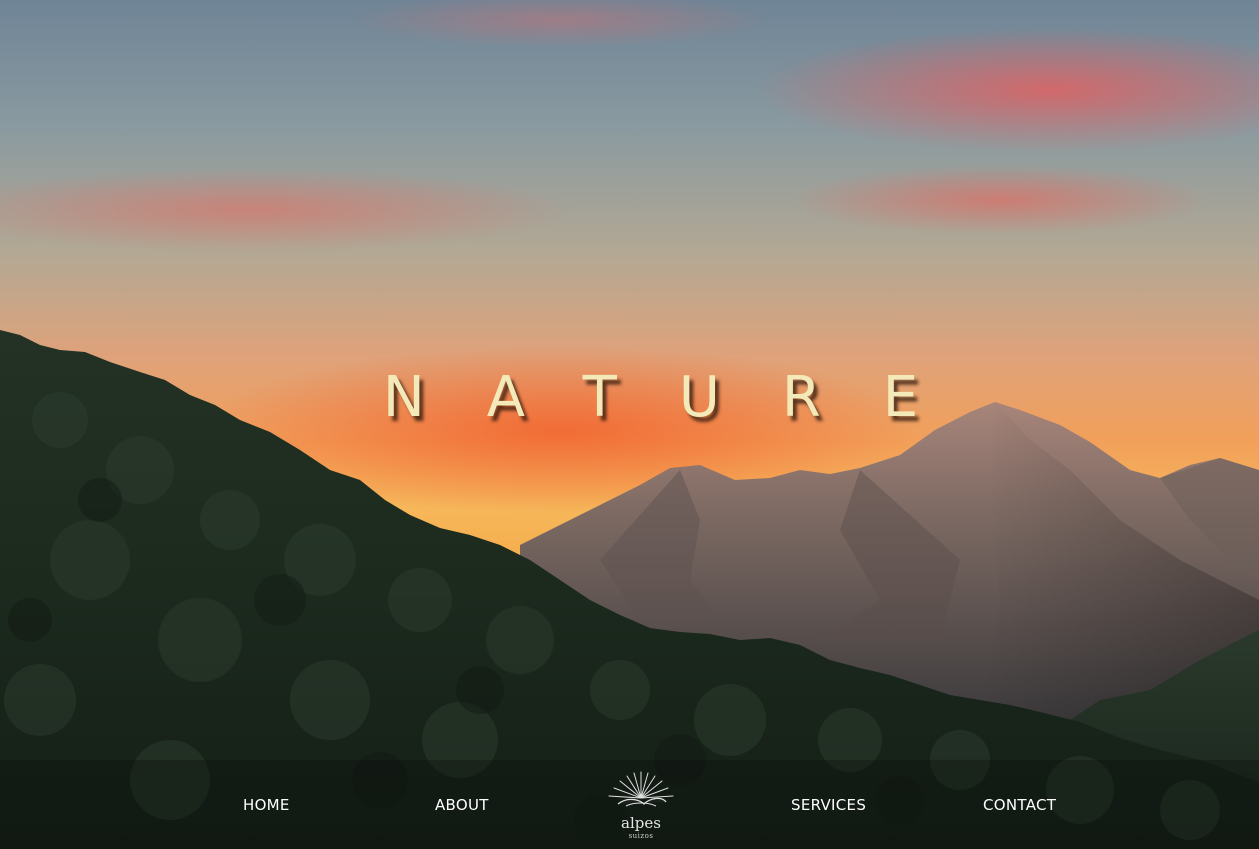 The width and height of the screenshot is (1259, 849). Describe the element at coordinates (641, 808) in the screenshot. I see `brand-logo: alpes suizos` at that location.